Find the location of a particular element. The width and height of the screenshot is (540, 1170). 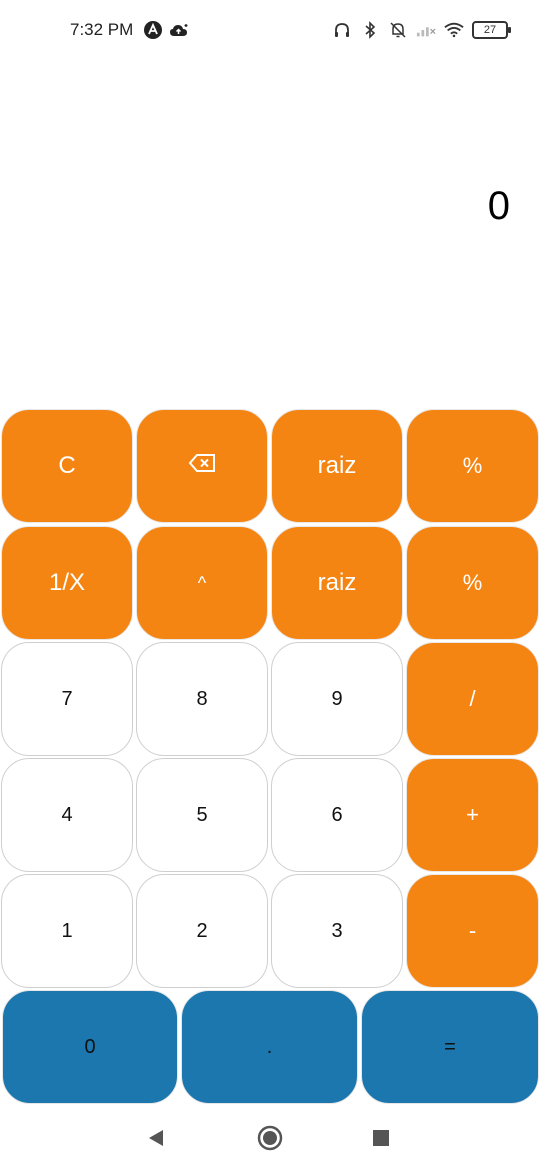

app-a-icon is located at coordinates (153, 30).